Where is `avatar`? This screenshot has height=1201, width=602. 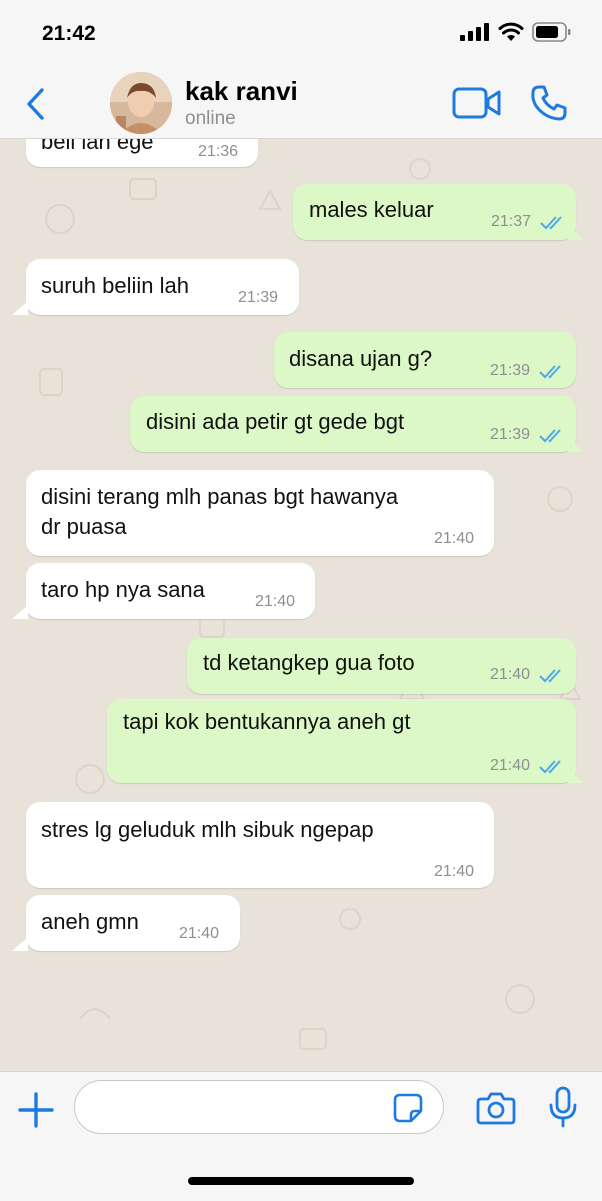 avatar is located at coordinates (141, 103).